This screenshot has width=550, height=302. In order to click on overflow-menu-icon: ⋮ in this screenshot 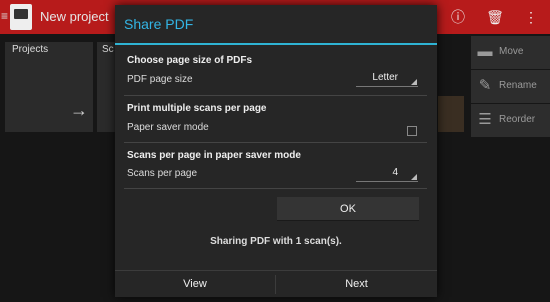, I will do `click(531, 17)`.